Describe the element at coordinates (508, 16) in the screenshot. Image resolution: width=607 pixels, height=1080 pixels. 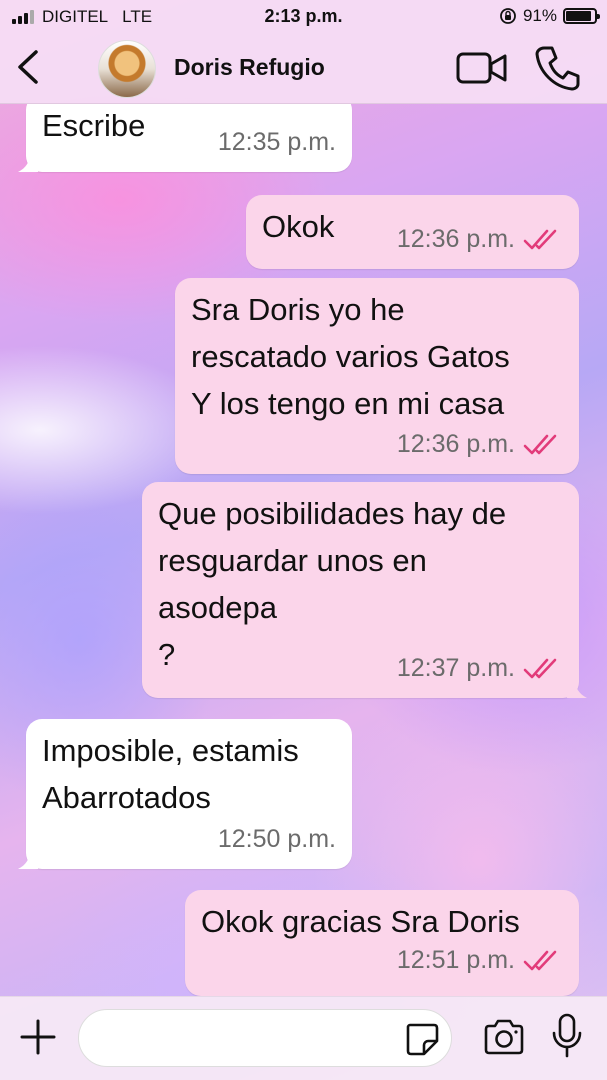
I see `orientation-lock-icon` at that location.